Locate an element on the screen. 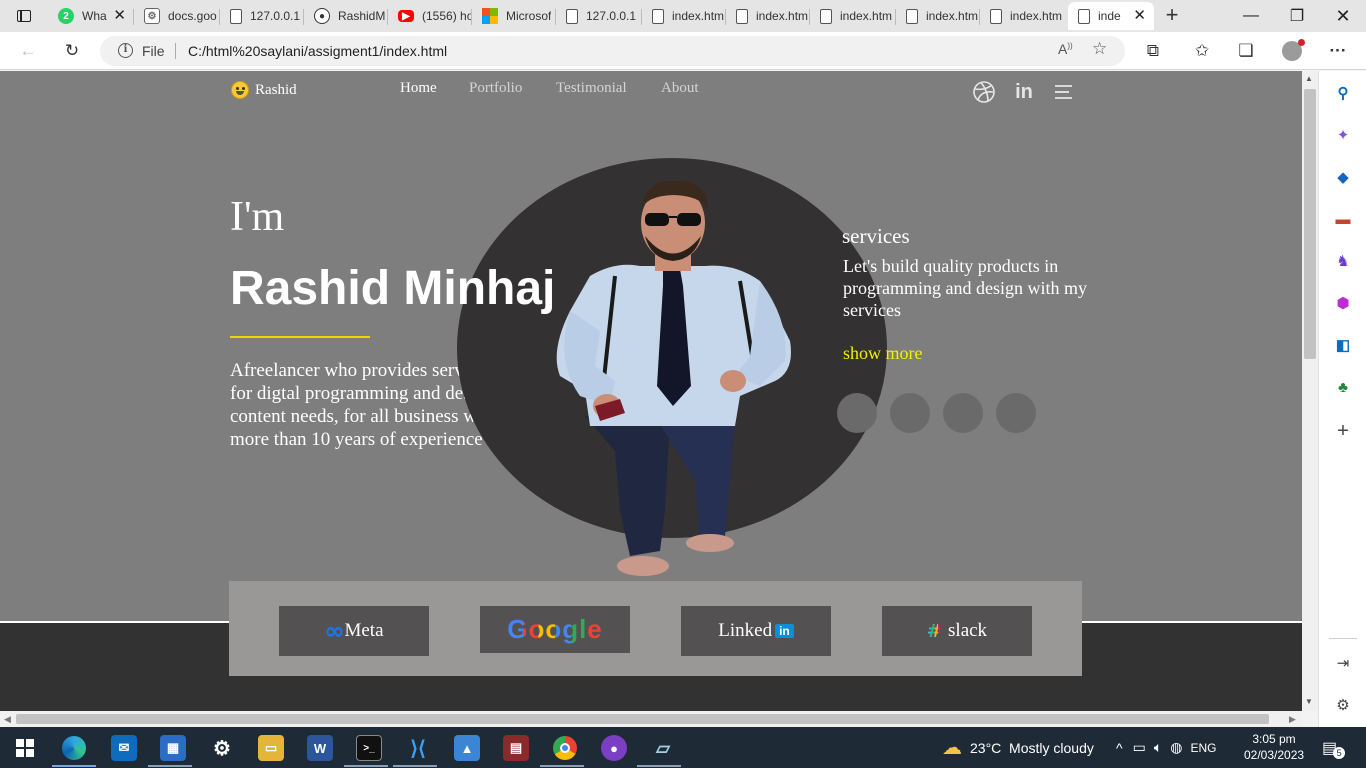 The width and height of the screenshot is (1366, 768). tab-github: ● RashidM is located at coordinates (346, 16).